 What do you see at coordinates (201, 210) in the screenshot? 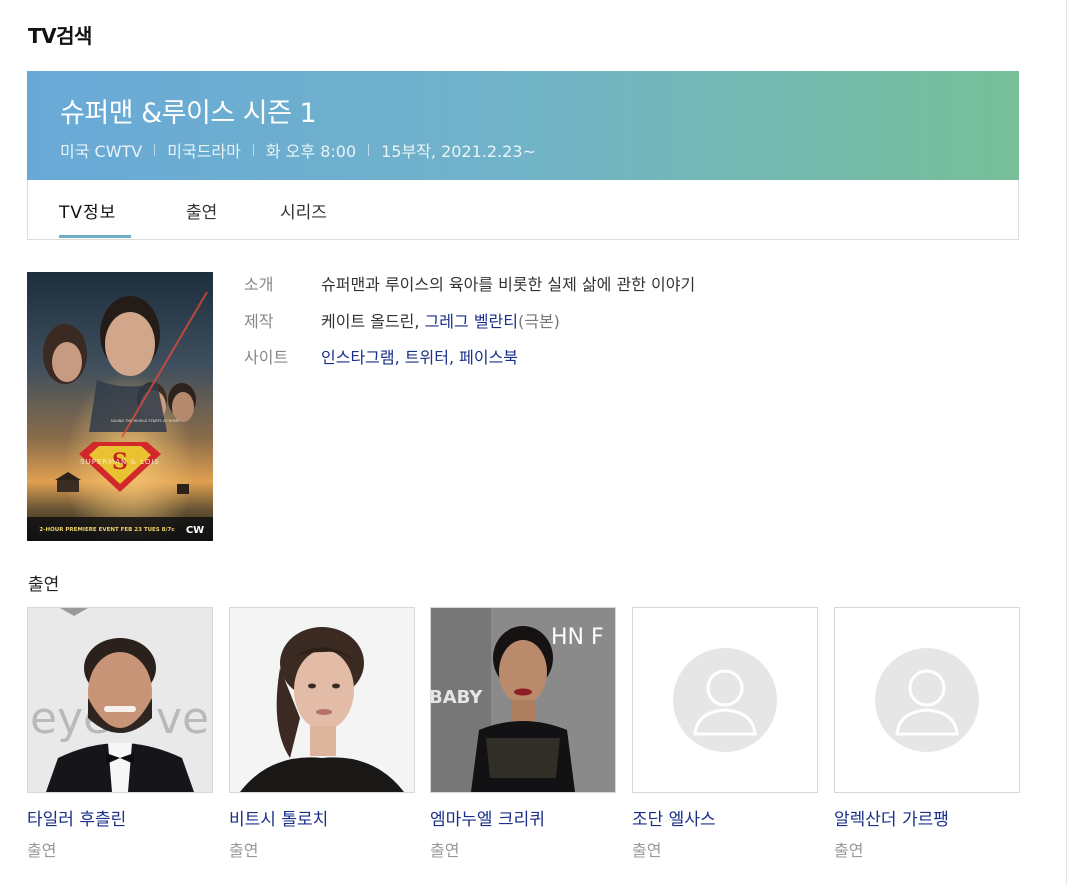
I see `tab-cast: 출연` at bounding box center [201, 210].